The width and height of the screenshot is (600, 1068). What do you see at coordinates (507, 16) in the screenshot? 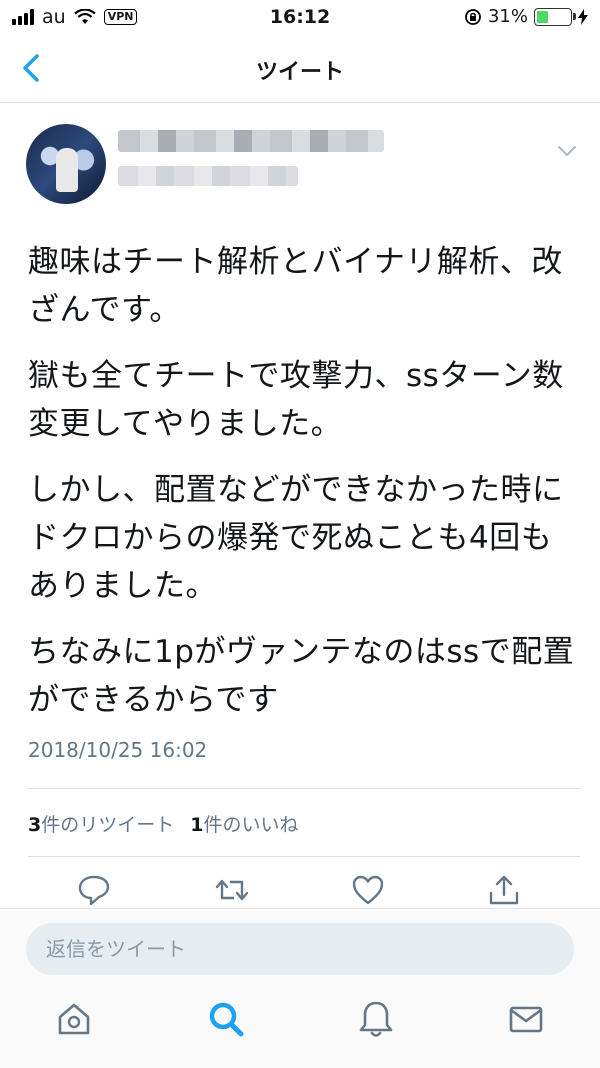
I see `battery-percent: 31%` at bounding box center [507, 16].